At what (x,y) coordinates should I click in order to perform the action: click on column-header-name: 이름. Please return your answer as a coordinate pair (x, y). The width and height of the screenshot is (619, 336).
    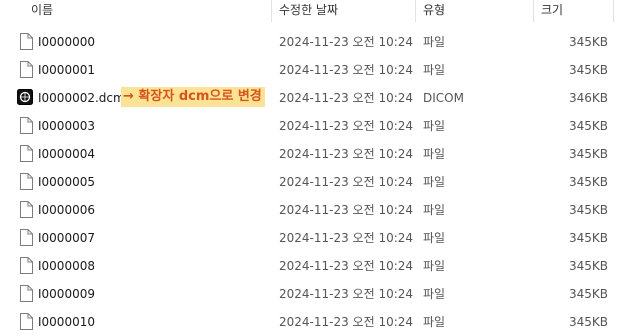
    Looking at the image, I should click on (42, 11).